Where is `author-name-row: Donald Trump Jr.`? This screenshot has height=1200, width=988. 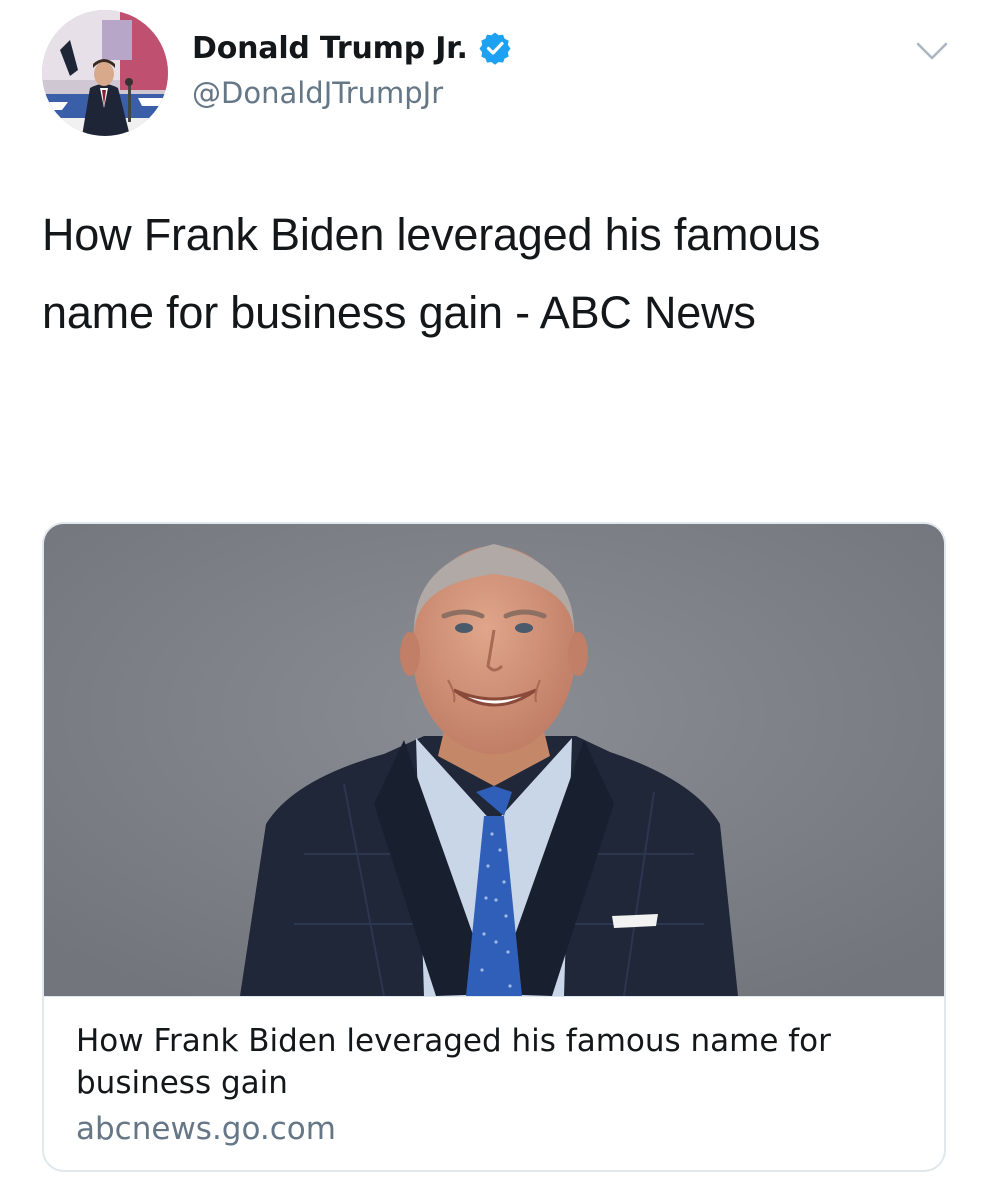
author-name-row: Donald Trump Jr. is located at coordinates (352, 48).